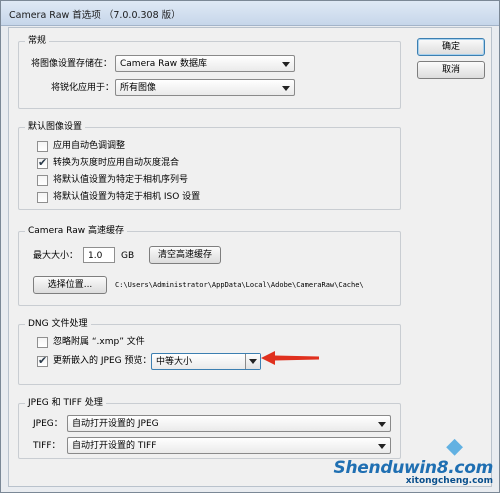  I want to click on checkbox-label: 更新嵌入的 JPEG 预览：, so click(102, 361).